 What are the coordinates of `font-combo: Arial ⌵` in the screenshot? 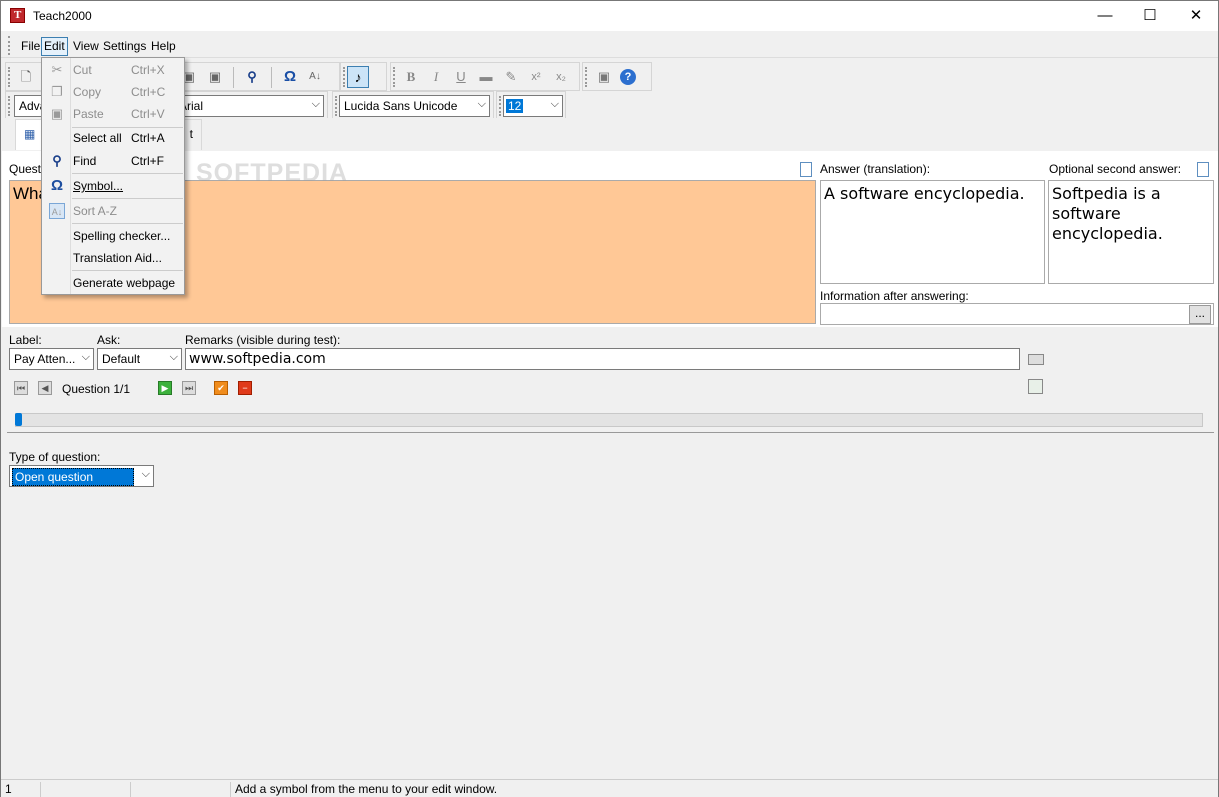 It's located at (249, 106).